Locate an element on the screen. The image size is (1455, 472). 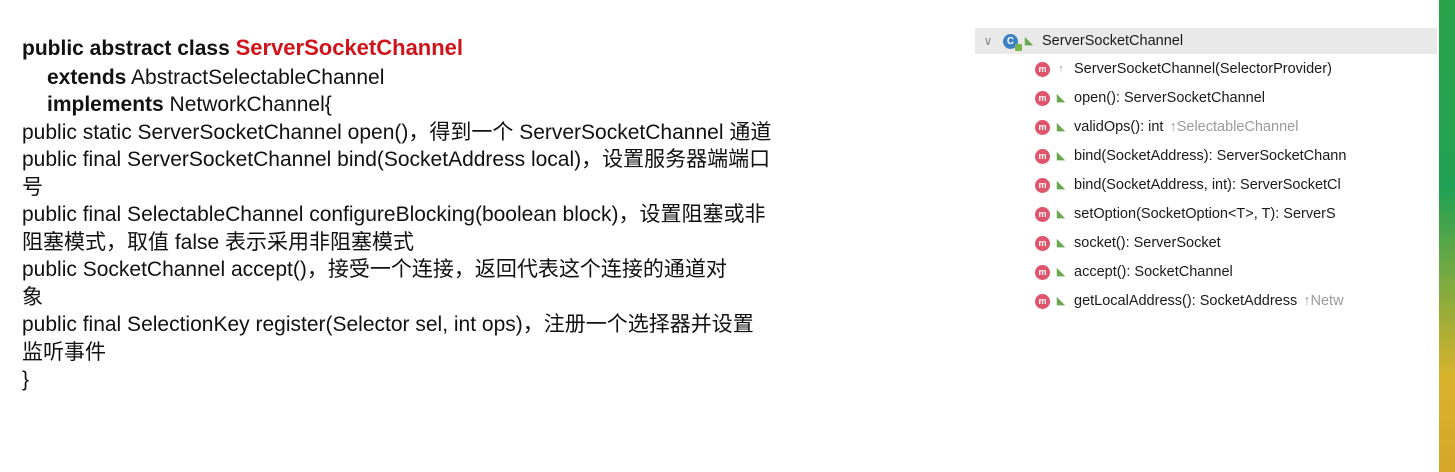
doc-line-accept-cont: 象 is located at coordinates (32, 297).